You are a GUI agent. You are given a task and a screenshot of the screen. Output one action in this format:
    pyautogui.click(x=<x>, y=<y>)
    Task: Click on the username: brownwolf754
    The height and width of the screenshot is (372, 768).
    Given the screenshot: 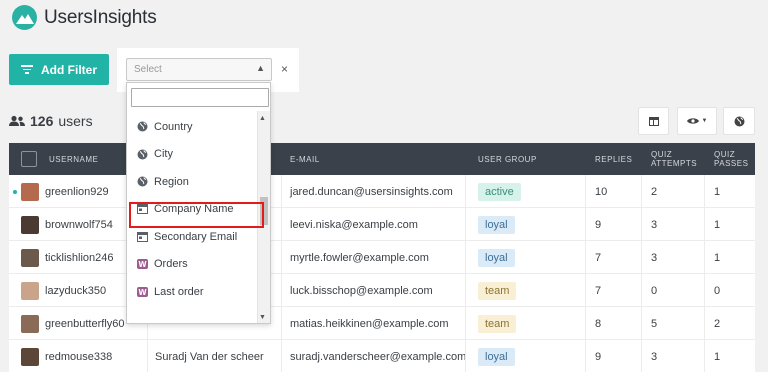 What is the action you would take?
    pyautogui.click(x=79, y=225)
    